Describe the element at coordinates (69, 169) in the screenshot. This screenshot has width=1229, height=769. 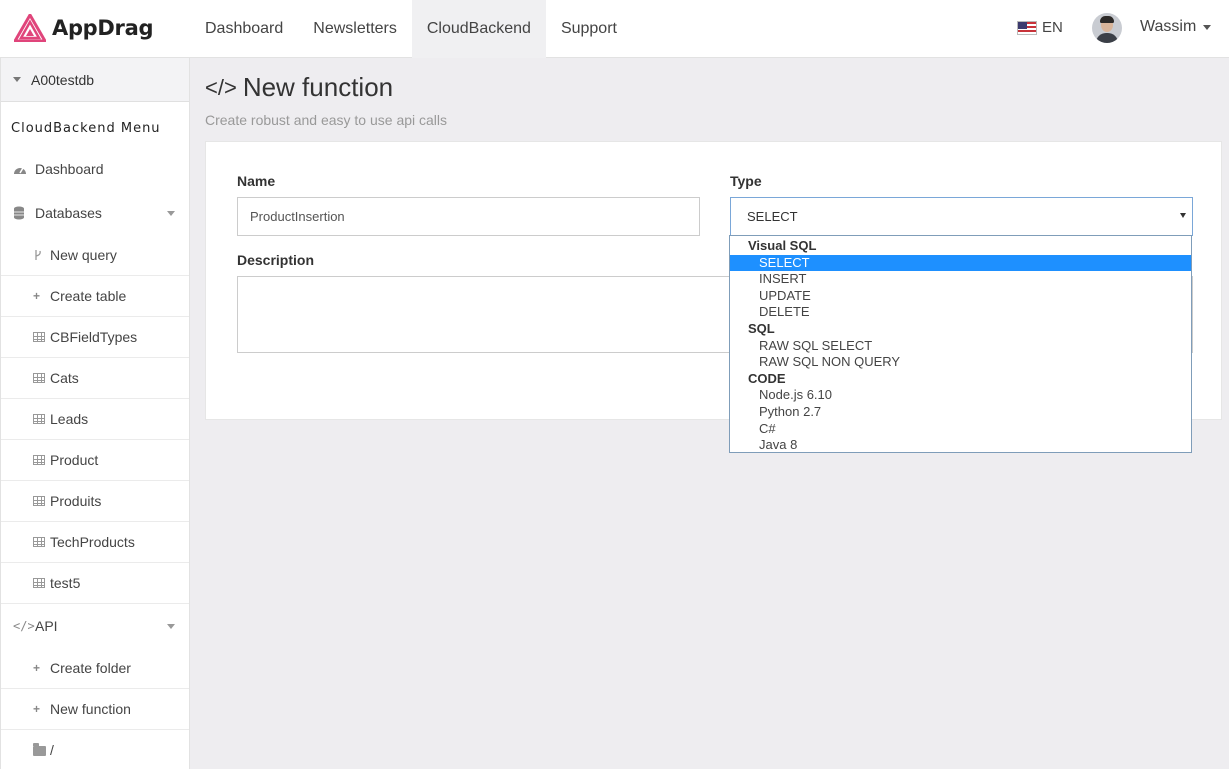
I see `sidebar-item-label: Dashboard` at that location.